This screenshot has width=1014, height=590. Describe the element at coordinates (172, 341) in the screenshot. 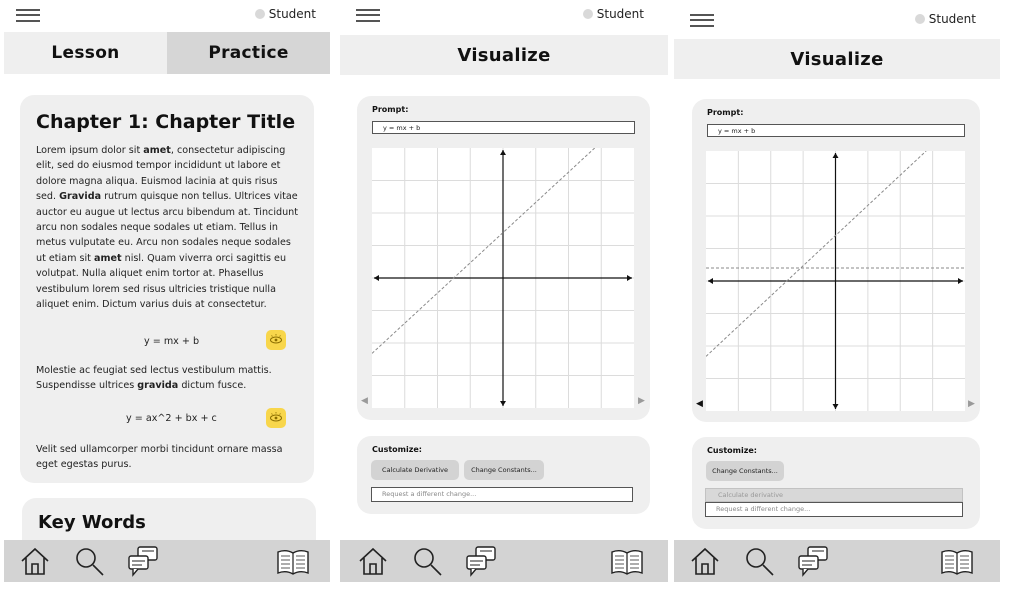

I see `equation-linear: y = mx + b` at that location.